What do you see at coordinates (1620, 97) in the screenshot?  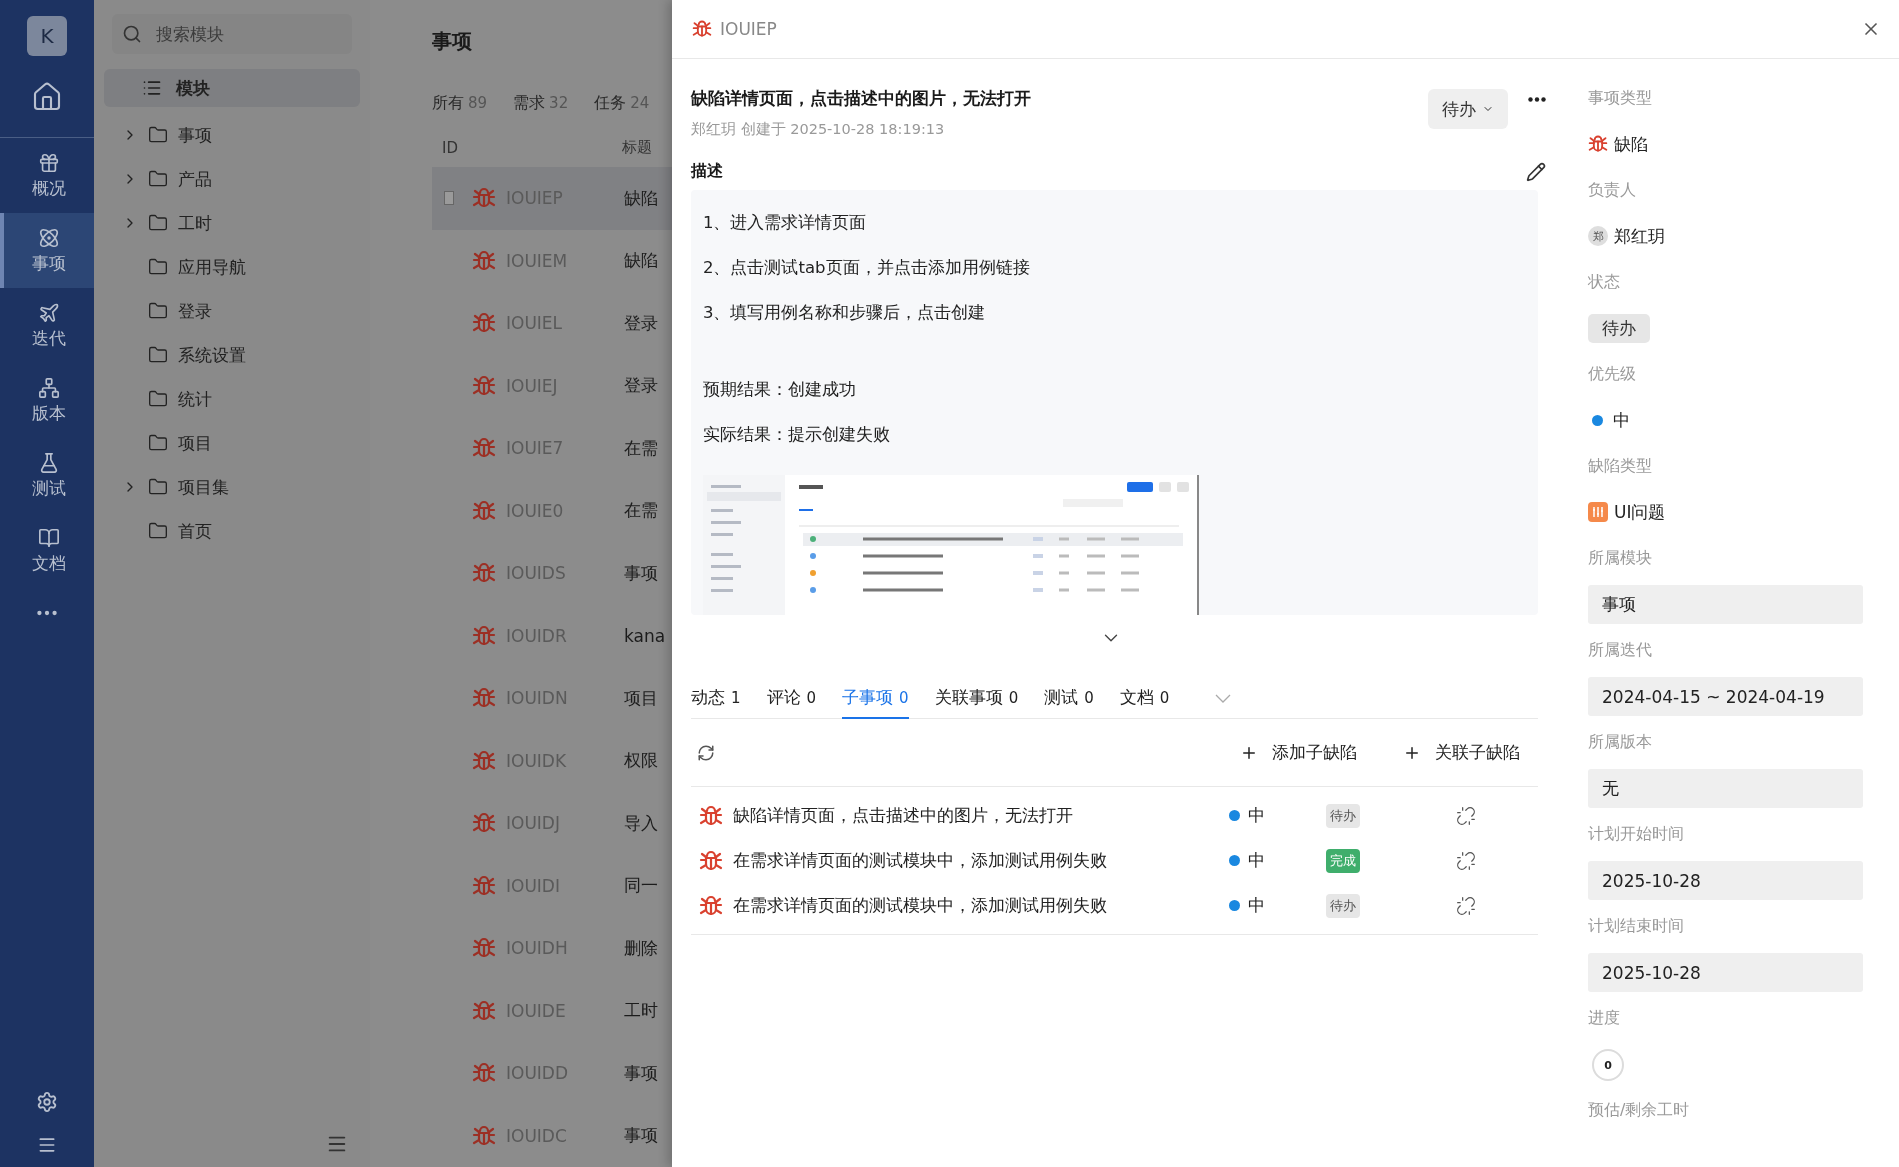 I see `field-label: 事项类型` at bounding box center [1620, 97].